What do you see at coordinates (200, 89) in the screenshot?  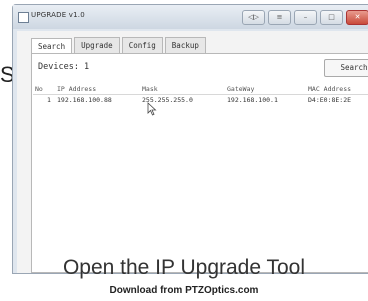 I see `table-header: No IP Address Mask GateWay MAC Address` at bounding box center [200, 89].